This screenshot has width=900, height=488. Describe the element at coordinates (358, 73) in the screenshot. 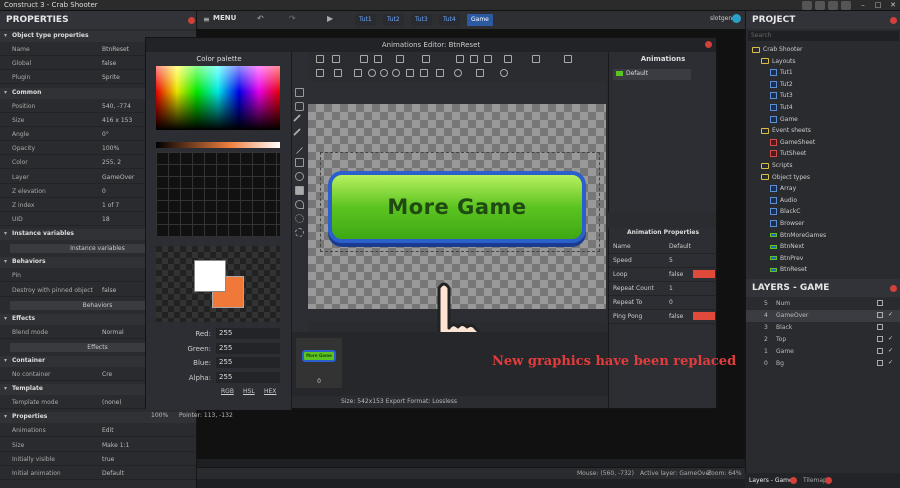

I see `resize-icon` at that location.